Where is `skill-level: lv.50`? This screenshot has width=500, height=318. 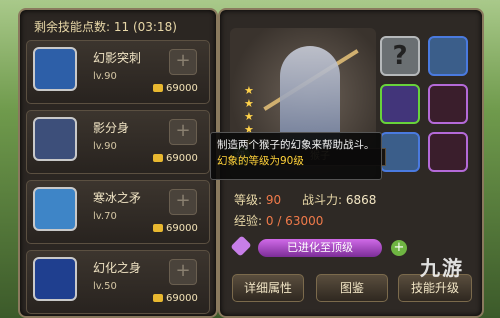 skill-level: lv.50 is located at coordinates (105, 286).